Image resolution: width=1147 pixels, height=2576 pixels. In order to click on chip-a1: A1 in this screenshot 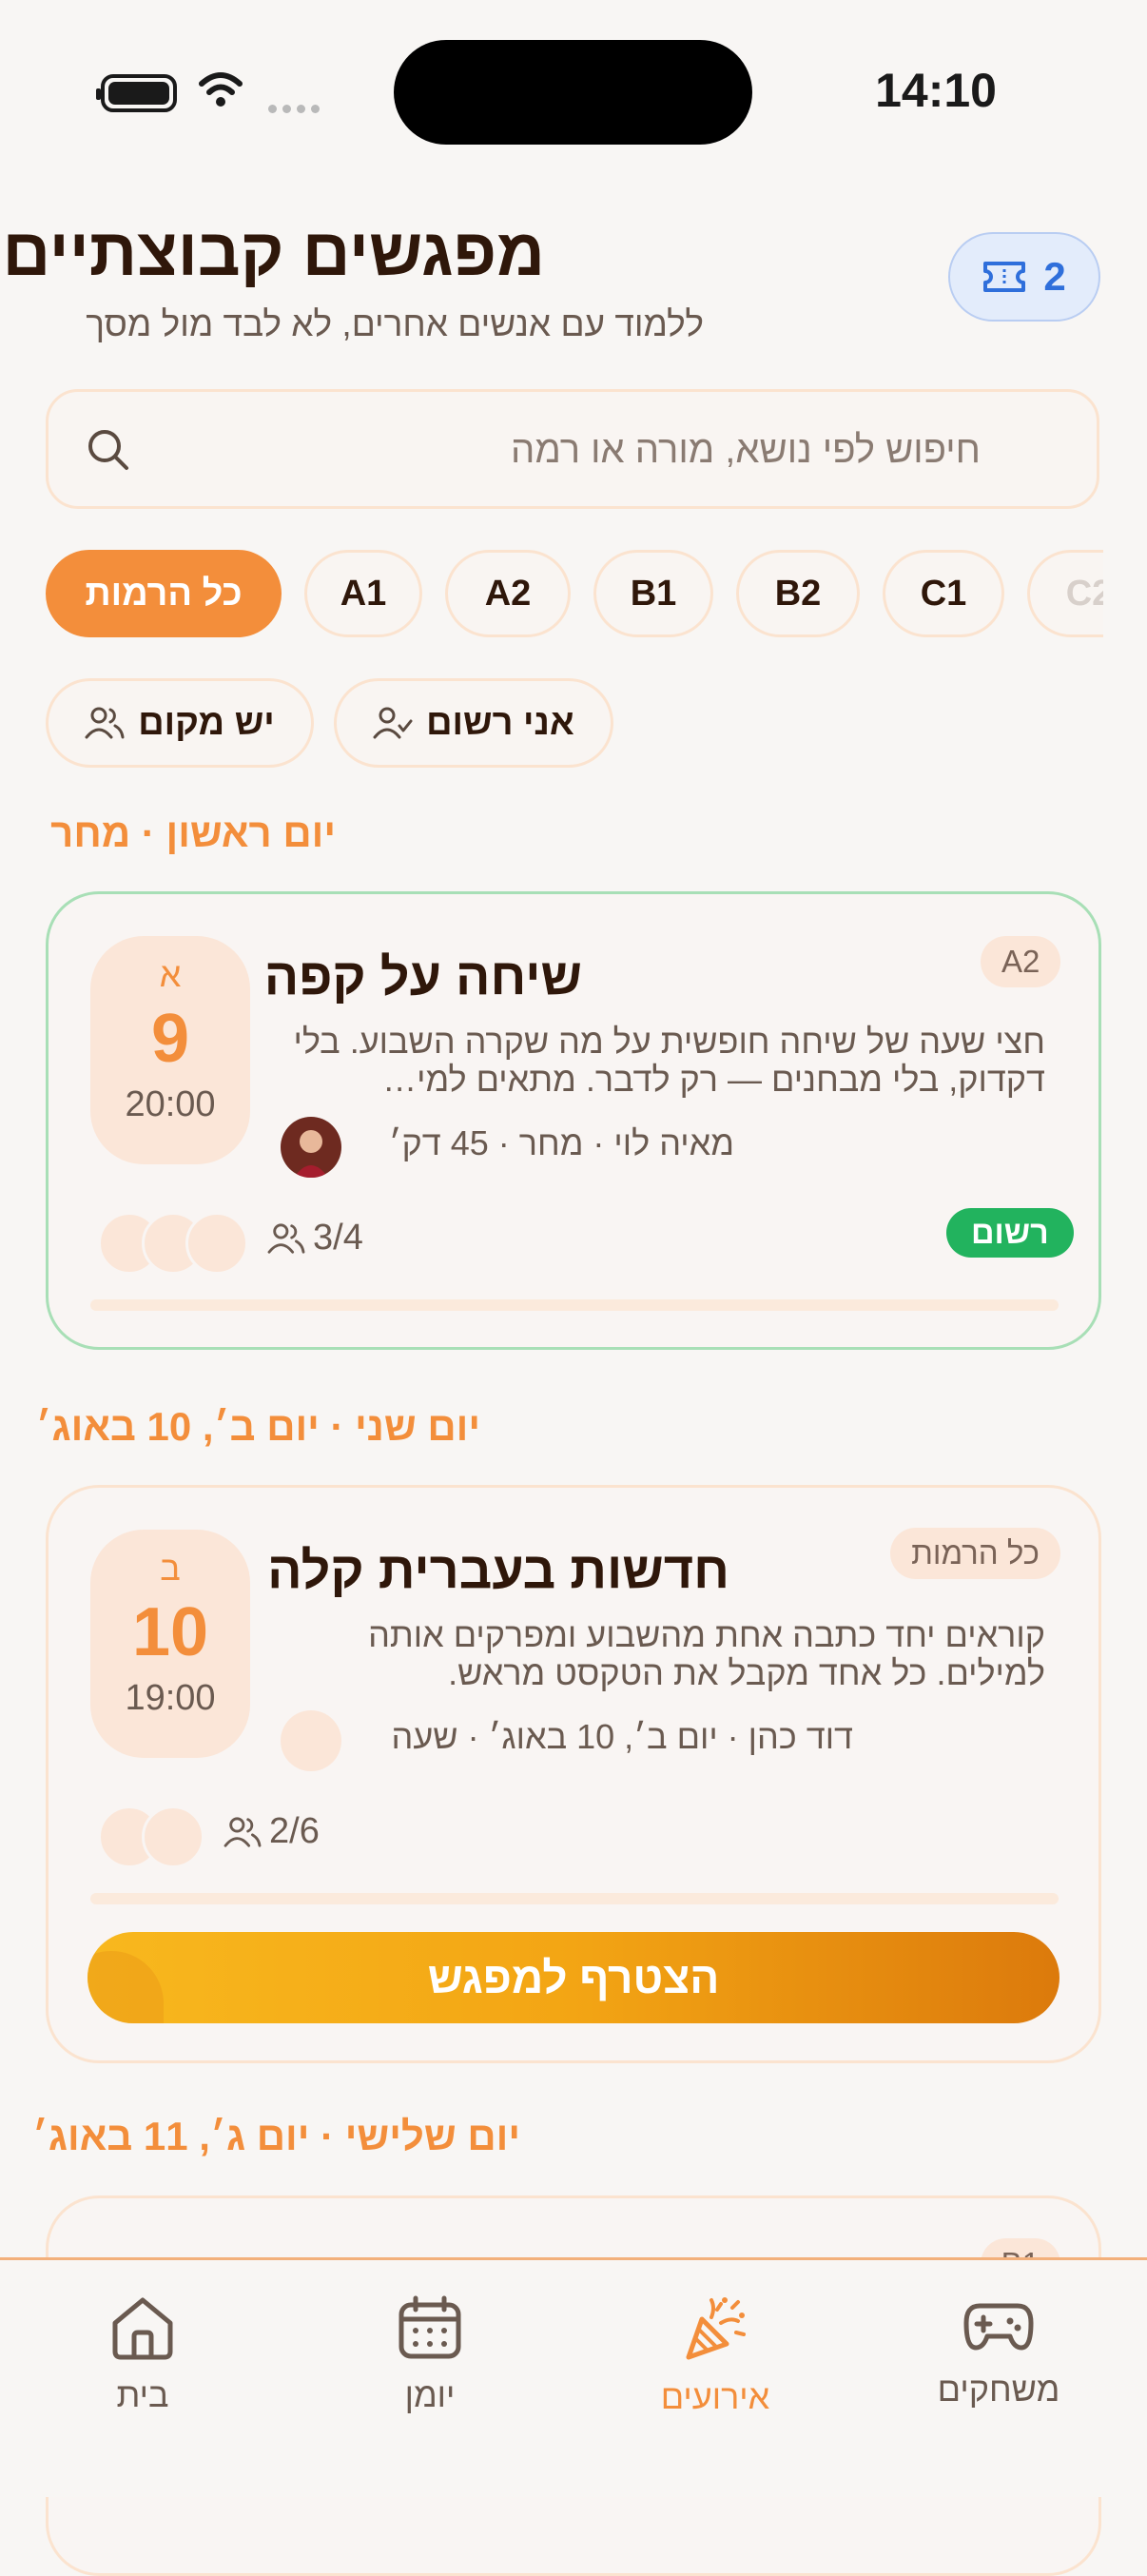, I will do `click(363, 594)`.